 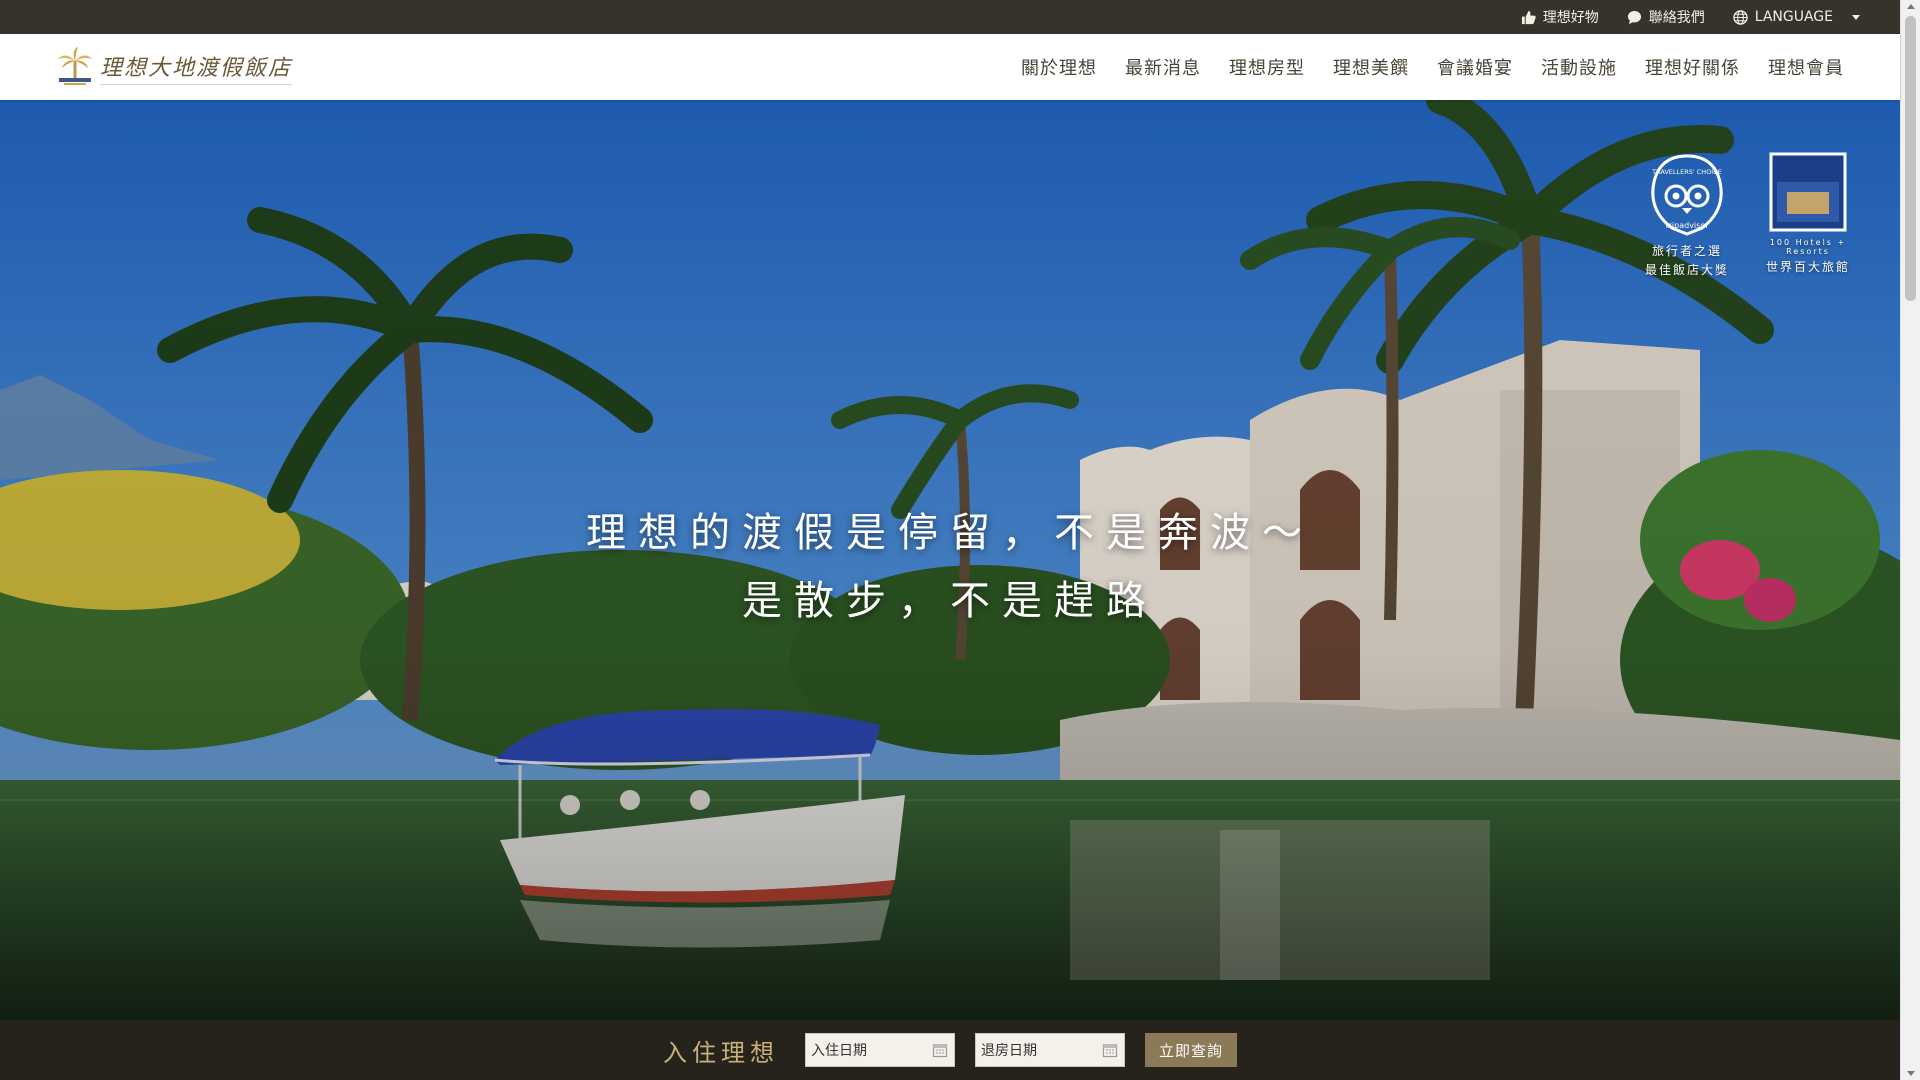 I want to click on palm-logo-icon, so click(x=75, y=66).